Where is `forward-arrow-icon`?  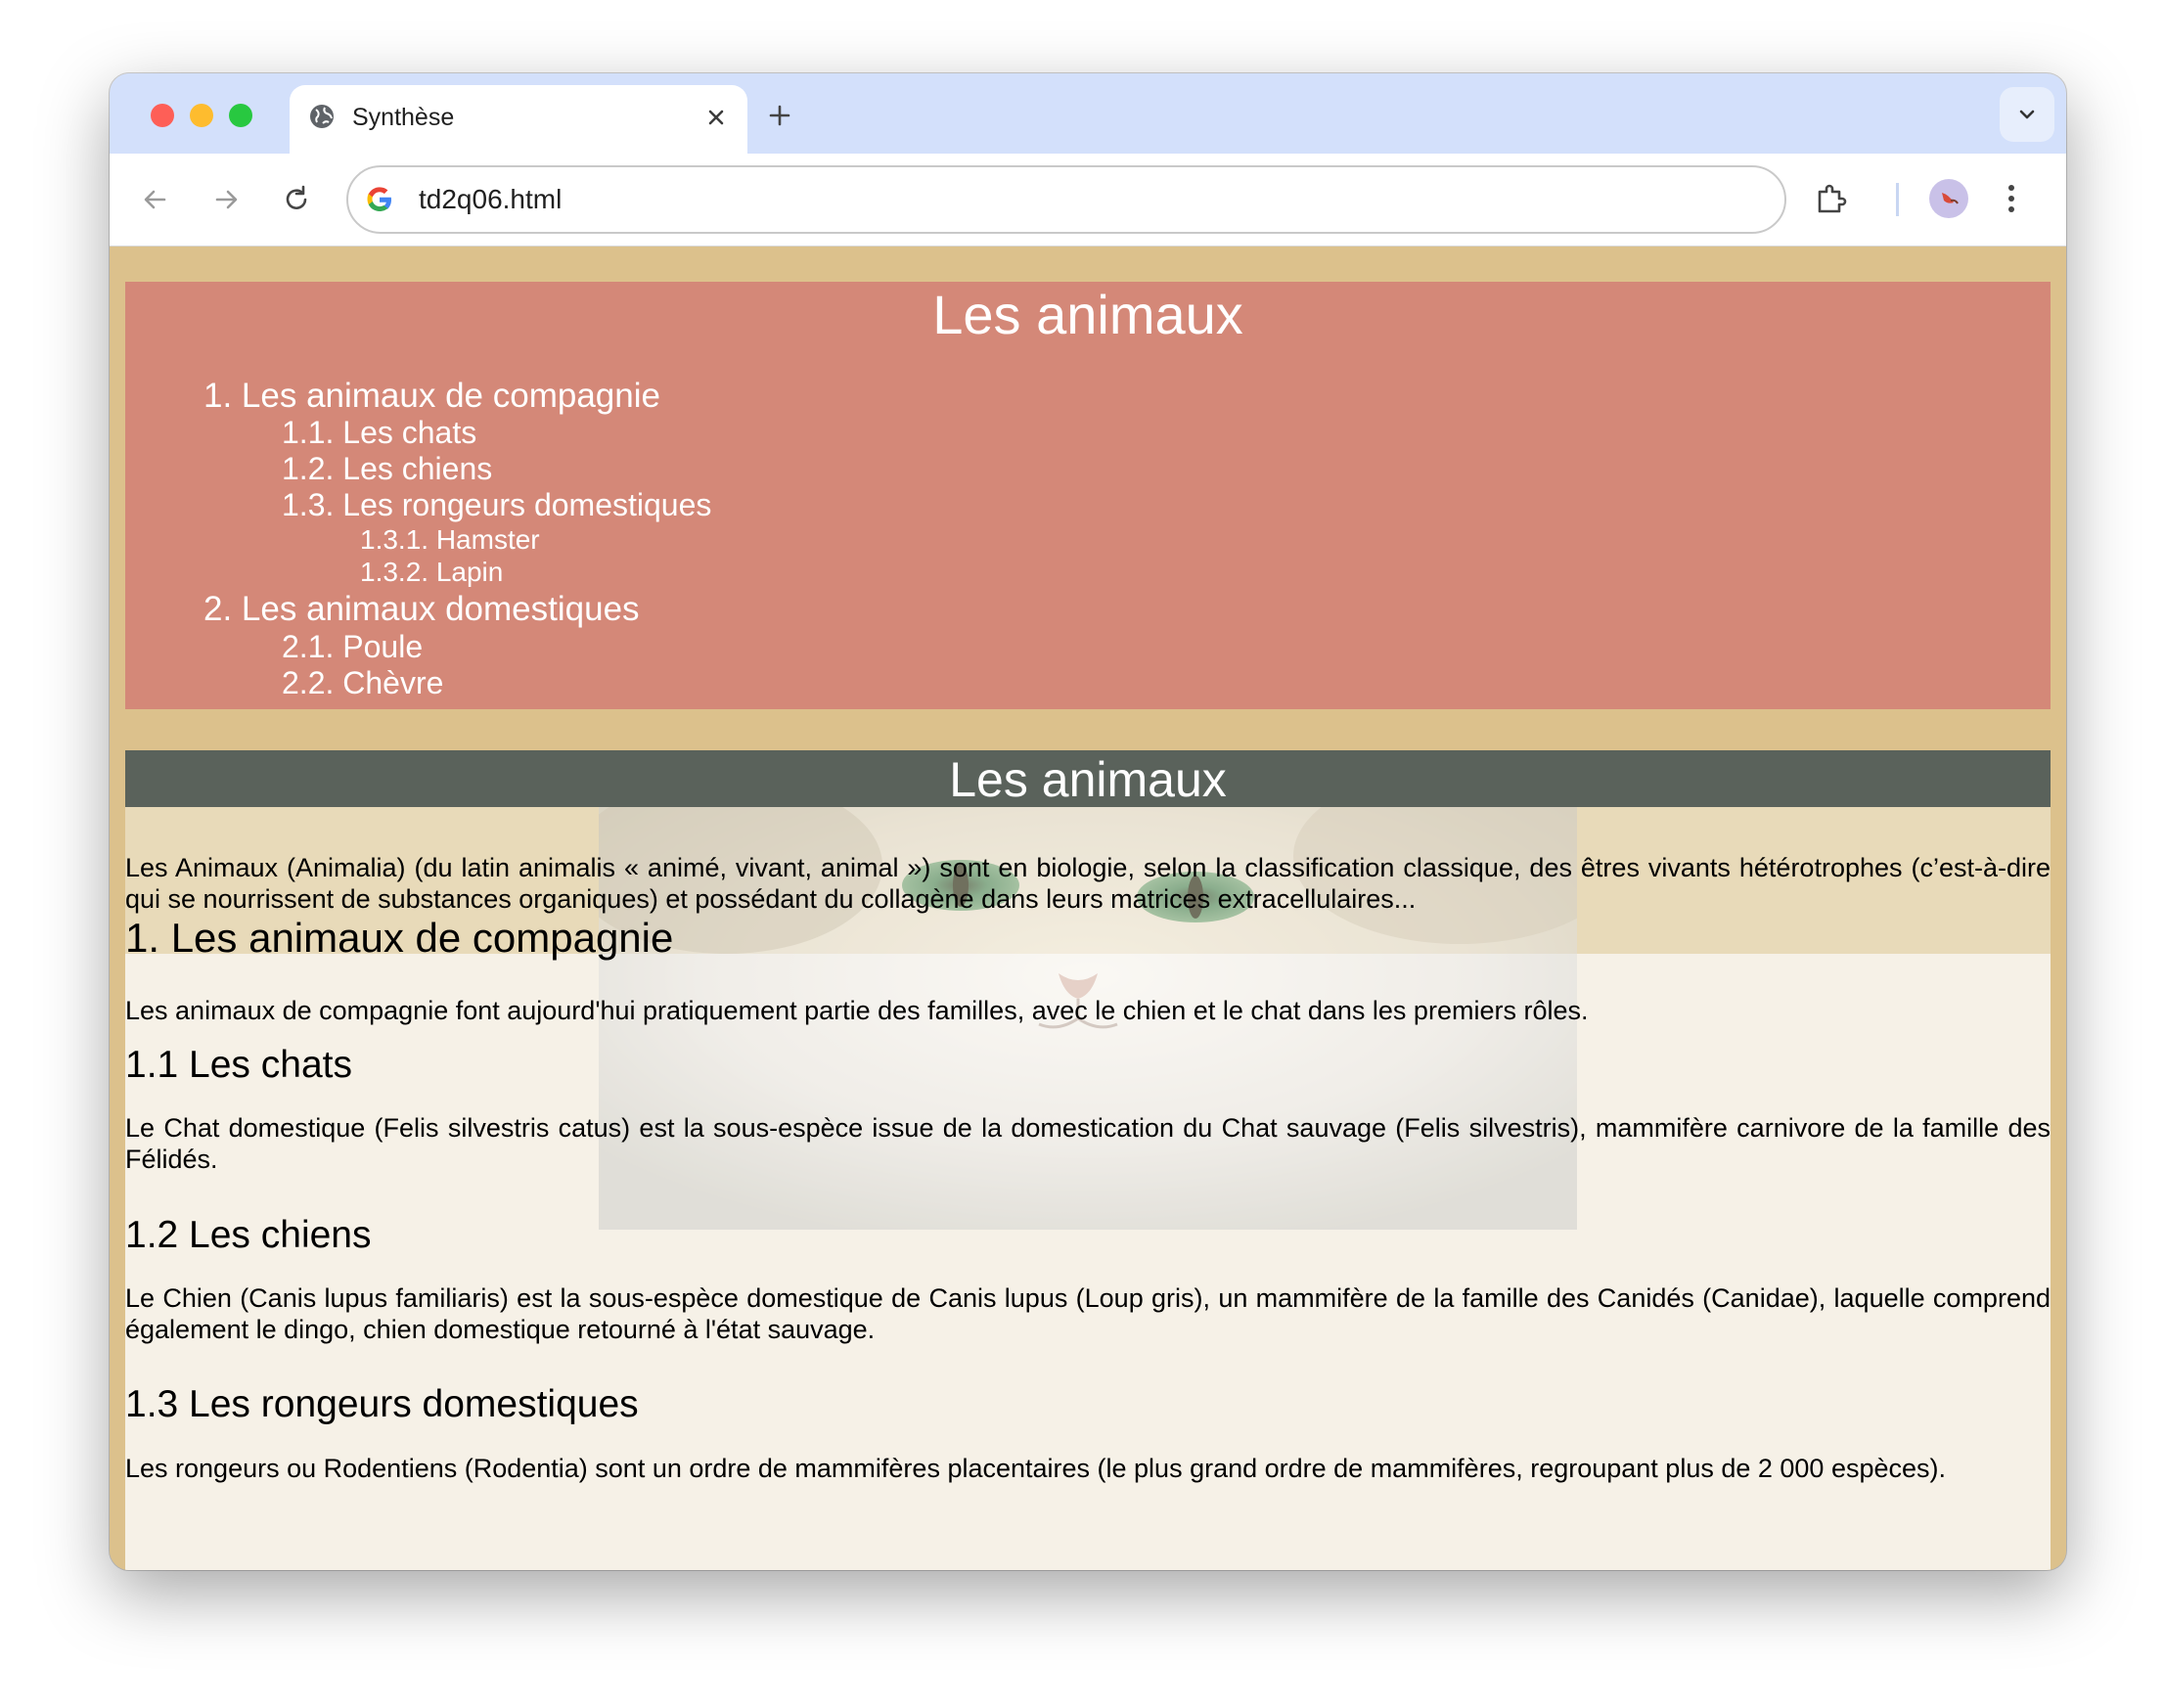 forward-arrow-icon is located at coordinates (226, 199).